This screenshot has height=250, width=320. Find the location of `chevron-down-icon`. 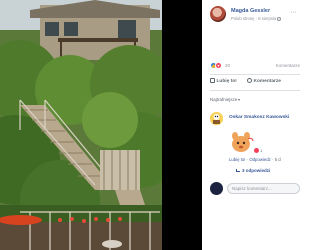

chevron-down-icon is located at coordinates (239, 99).